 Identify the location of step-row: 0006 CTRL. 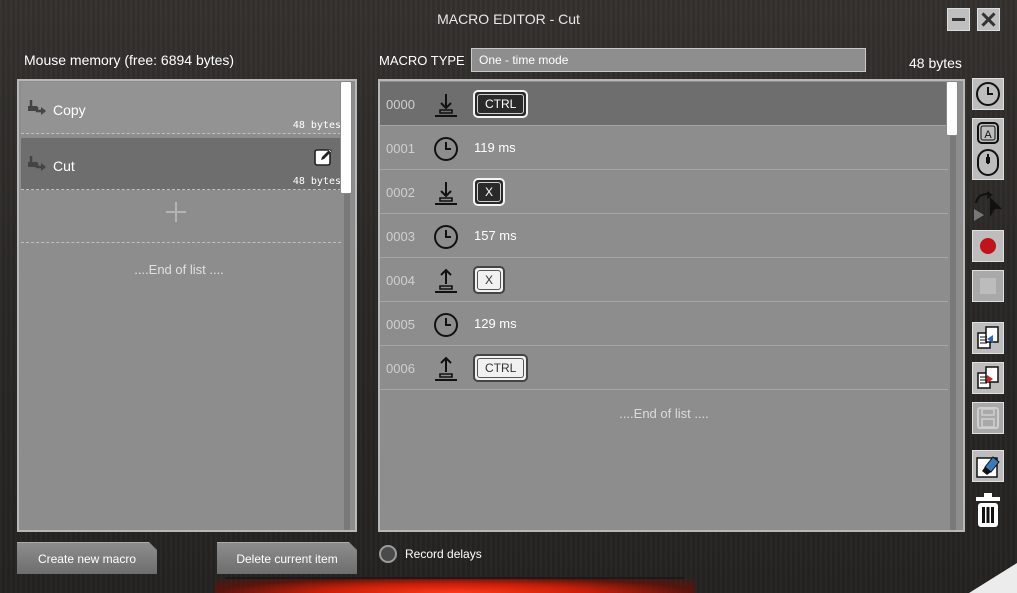
(664, 368).